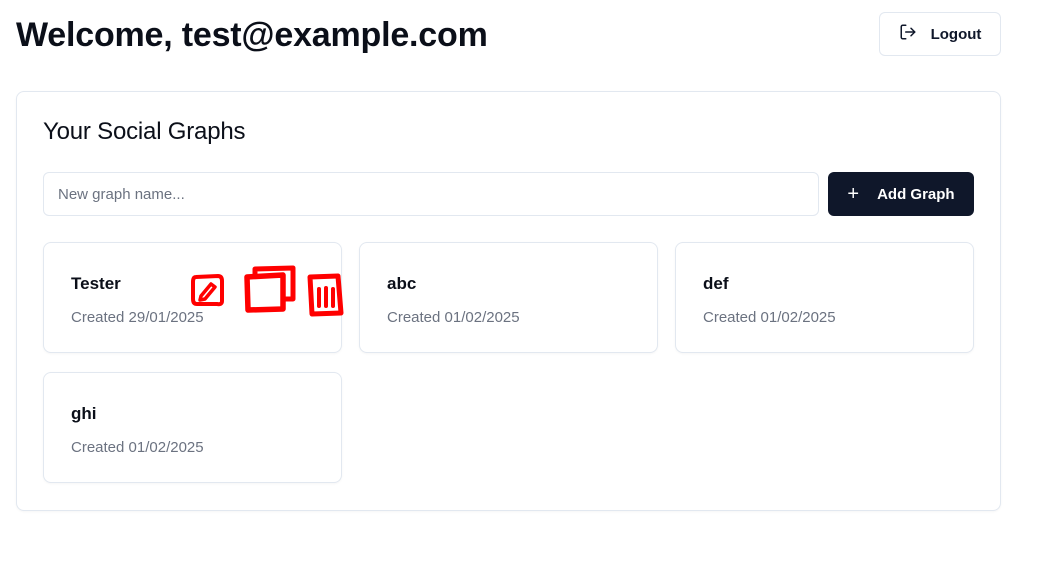 This screenshot has width=1064, height=564. Describe the element at coordinates (716, 283) in the screenshot. I see `graph-name: def` at that location.